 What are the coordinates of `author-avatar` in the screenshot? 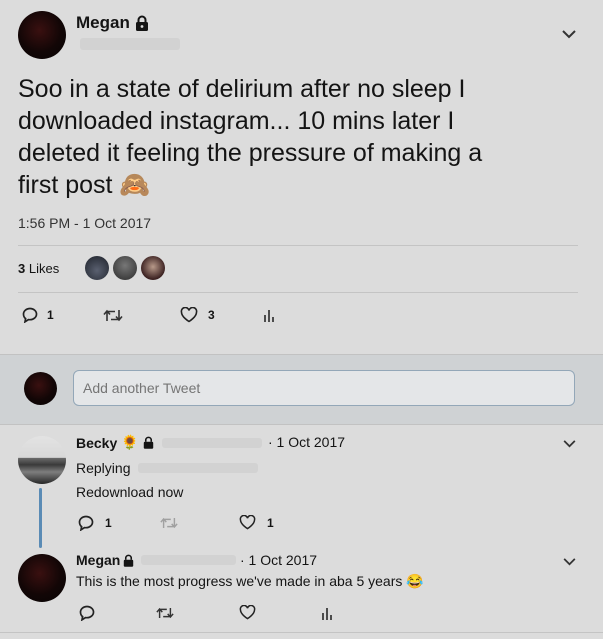 It's located at (42, 35).